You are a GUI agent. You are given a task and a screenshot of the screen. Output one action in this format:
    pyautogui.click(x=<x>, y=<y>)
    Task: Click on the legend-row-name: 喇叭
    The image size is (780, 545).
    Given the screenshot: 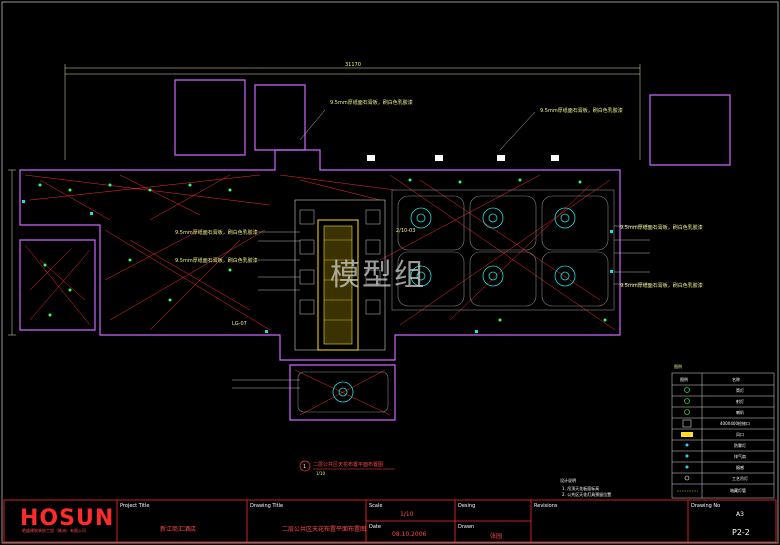 What is the action you would take?
    pyautogui.click(x=740, y=412)
    